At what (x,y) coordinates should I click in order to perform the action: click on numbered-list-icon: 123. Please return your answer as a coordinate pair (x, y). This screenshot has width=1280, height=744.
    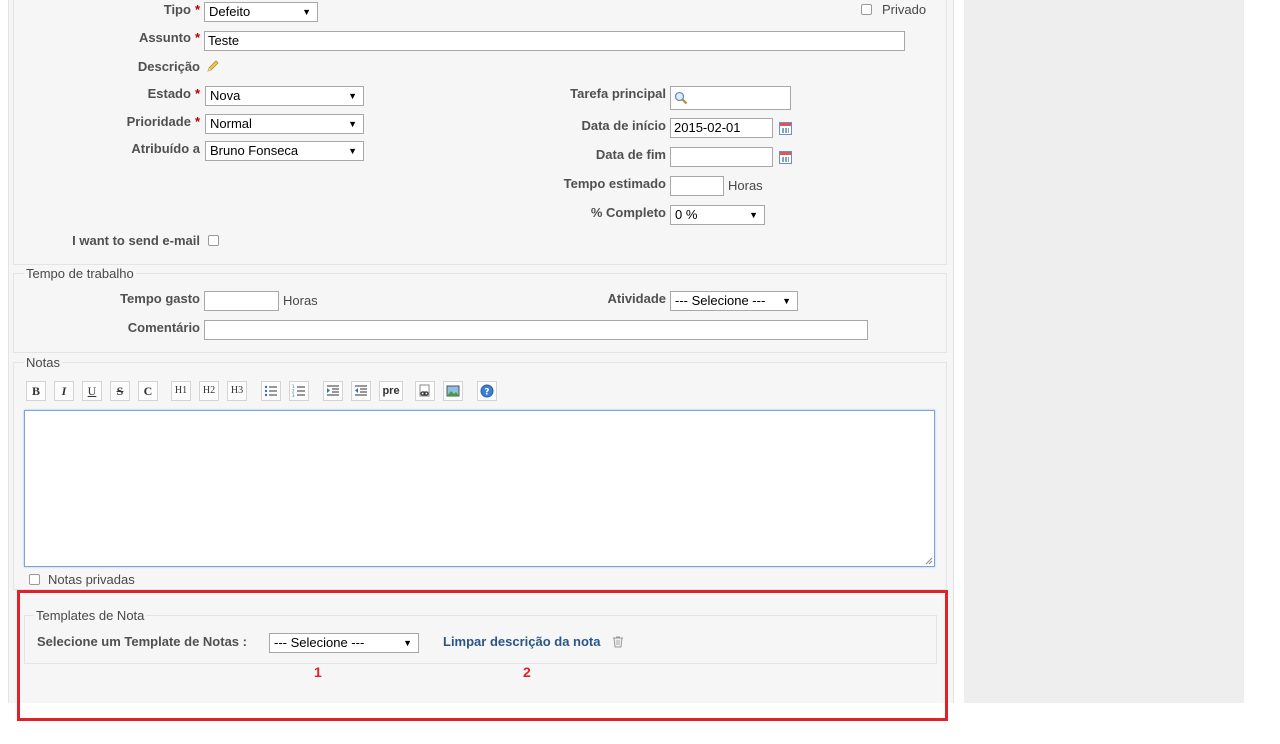
    Looking at the image, I should click on (299, 391).